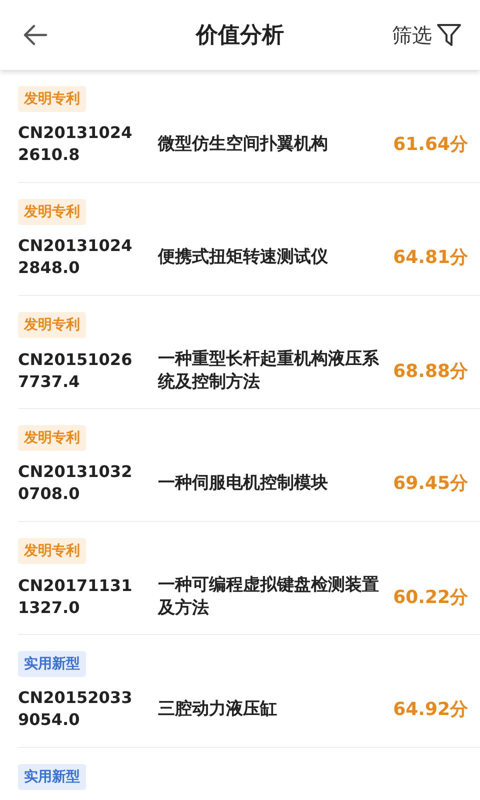 The image size is (480, 800). I want to click on patent-number: CN20131032 0708.0, so click(76, 483).